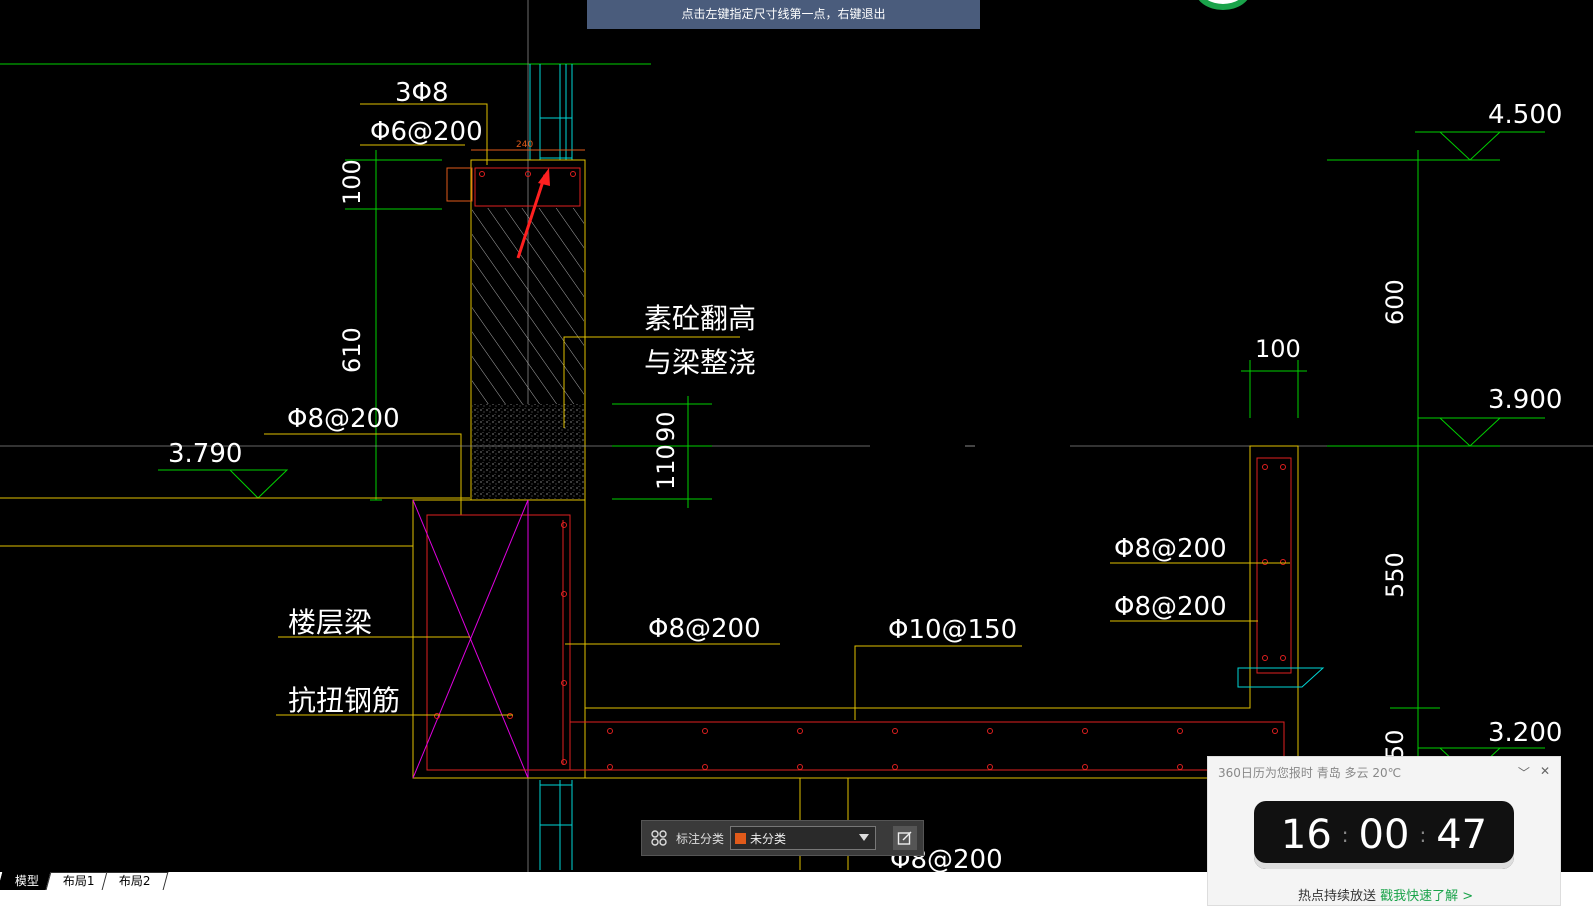 This screenshot has height=906, width=1593. I want to click on dim-610: 610, so click(352, 350).